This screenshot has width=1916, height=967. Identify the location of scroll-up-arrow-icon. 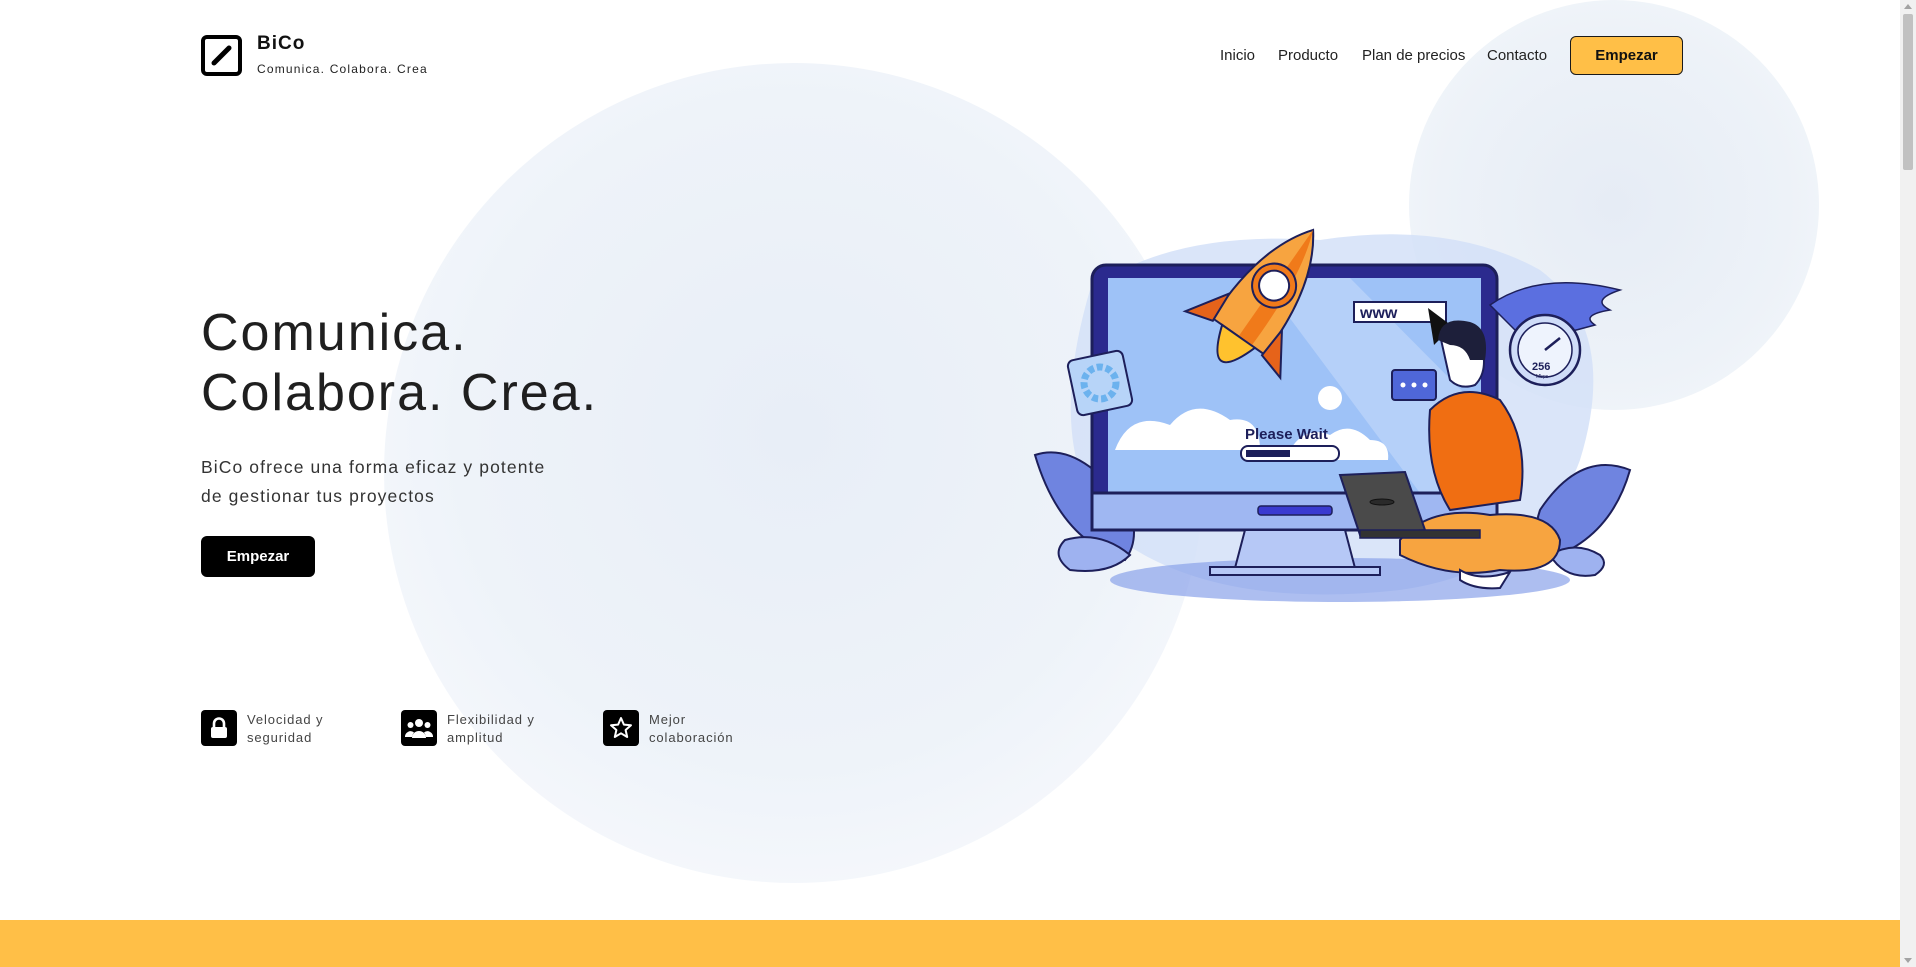
(1908, 6).